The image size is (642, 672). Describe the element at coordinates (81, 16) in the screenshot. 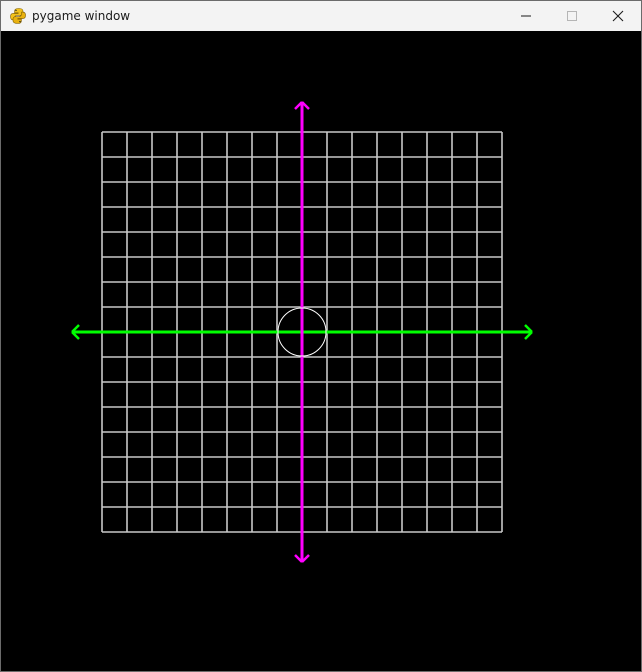

I see `window-title: pygame window` at that location.